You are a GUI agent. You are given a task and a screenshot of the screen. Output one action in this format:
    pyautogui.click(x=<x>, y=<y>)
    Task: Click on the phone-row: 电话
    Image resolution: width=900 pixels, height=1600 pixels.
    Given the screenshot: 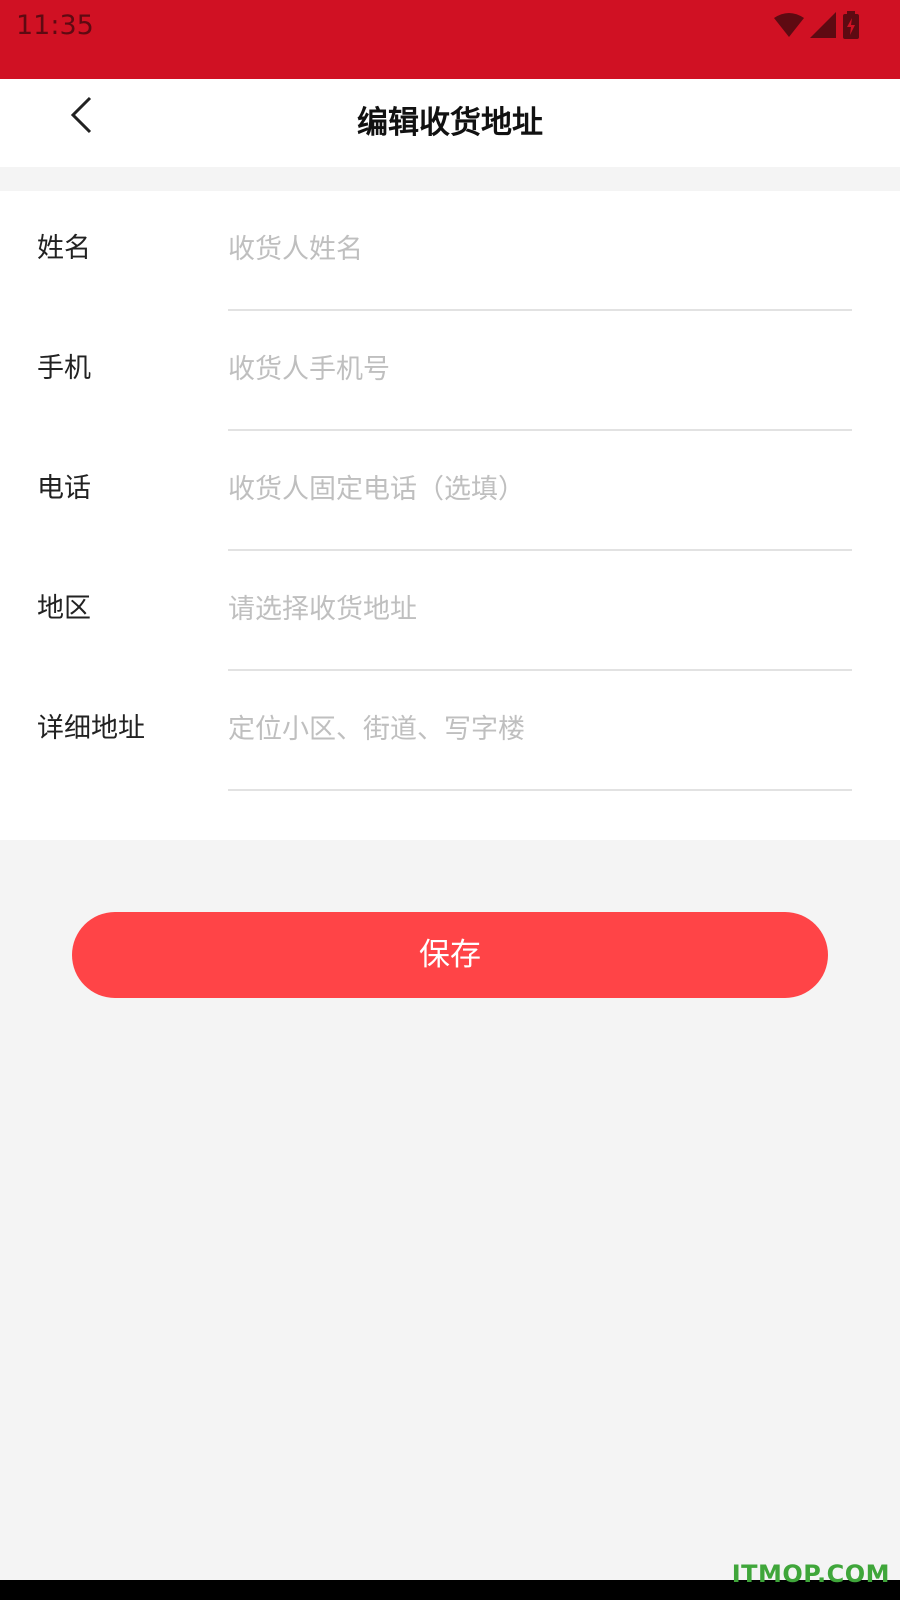 What is the action you would take?
    pyautogui.click(x=450, y=491)
    